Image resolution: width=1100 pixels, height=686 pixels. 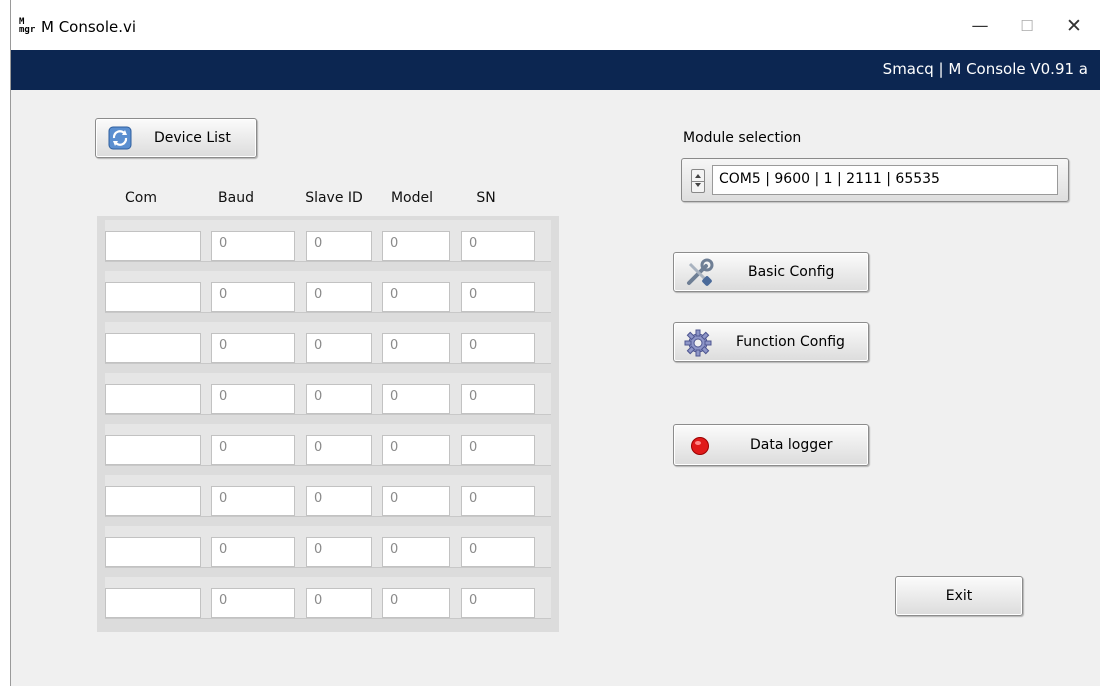 I want to click on function-config-button: Function Config, so click(x=771, y=342).